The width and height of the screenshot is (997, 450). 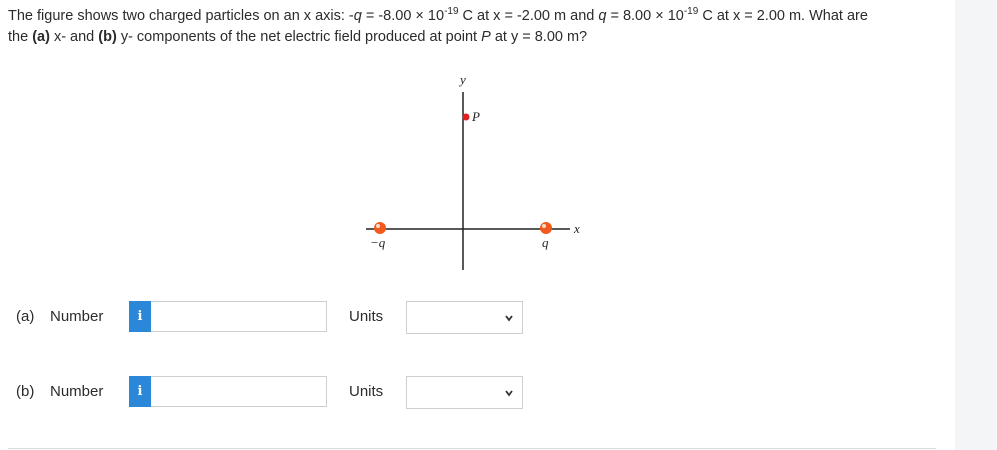 What do you see at coordinates (378, 242) in the screenshot?
I see `negative-charge-label: −q` at bounding box center [378, 242].